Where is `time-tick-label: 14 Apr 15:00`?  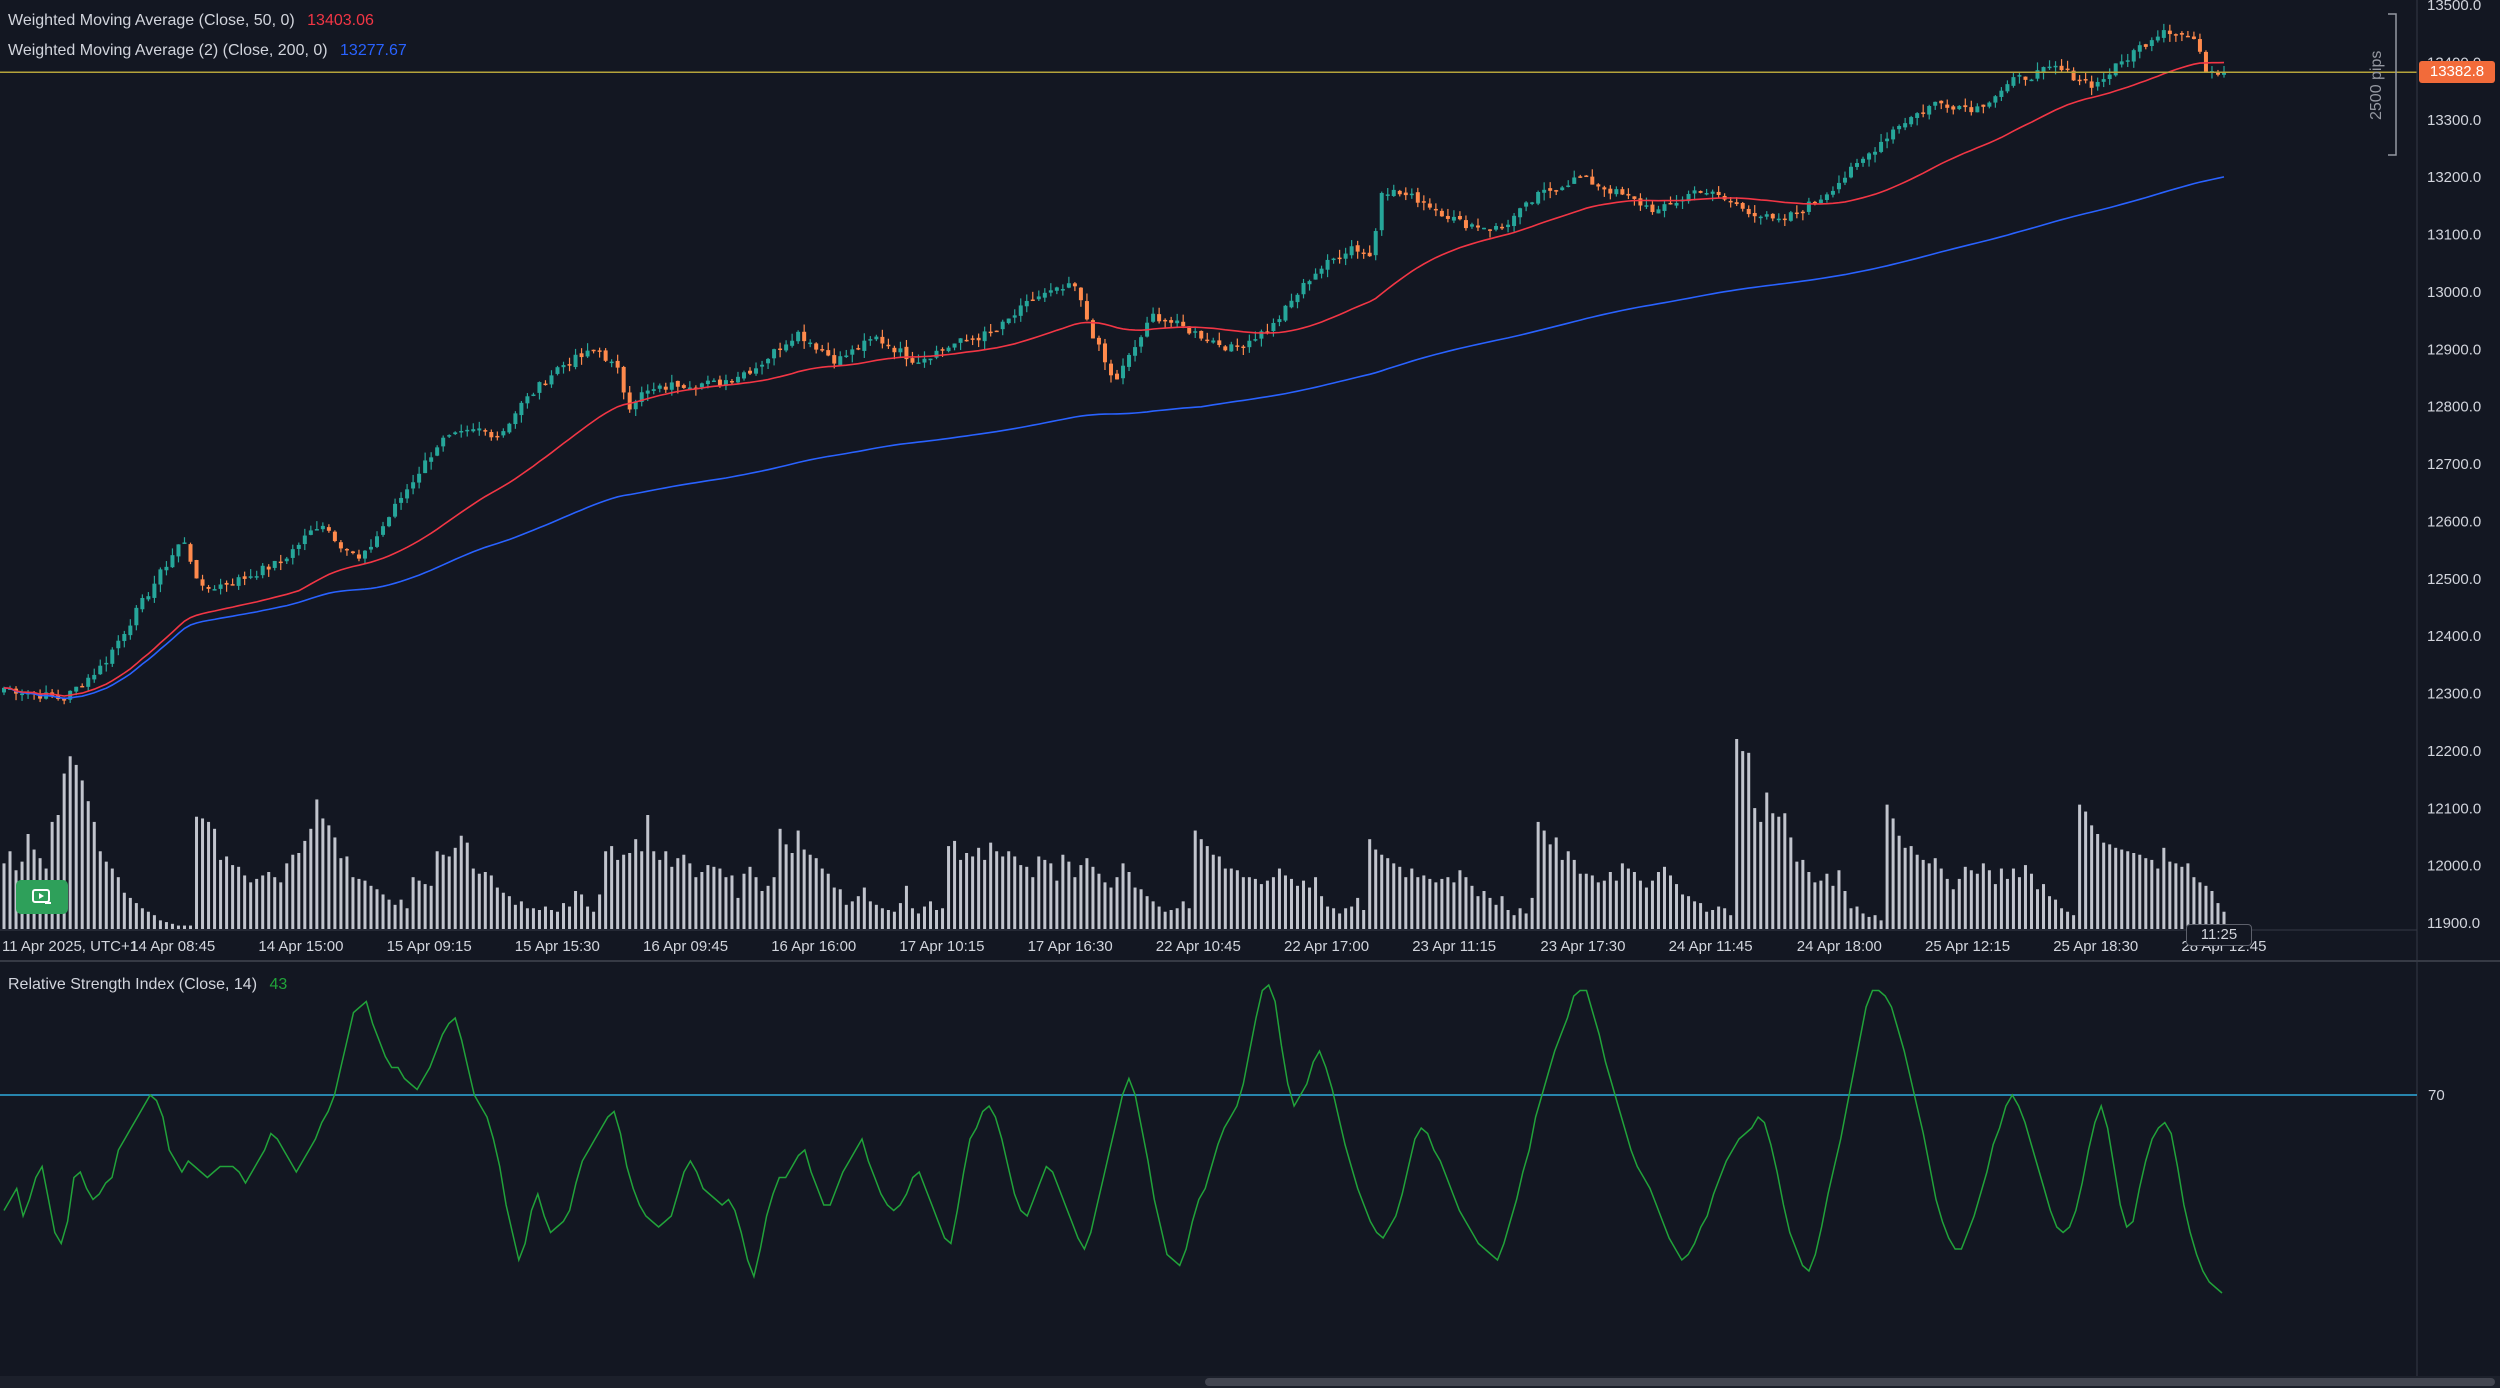 time-tick-label: 14 Apr 15:00 is located at coordinates (300, 946).